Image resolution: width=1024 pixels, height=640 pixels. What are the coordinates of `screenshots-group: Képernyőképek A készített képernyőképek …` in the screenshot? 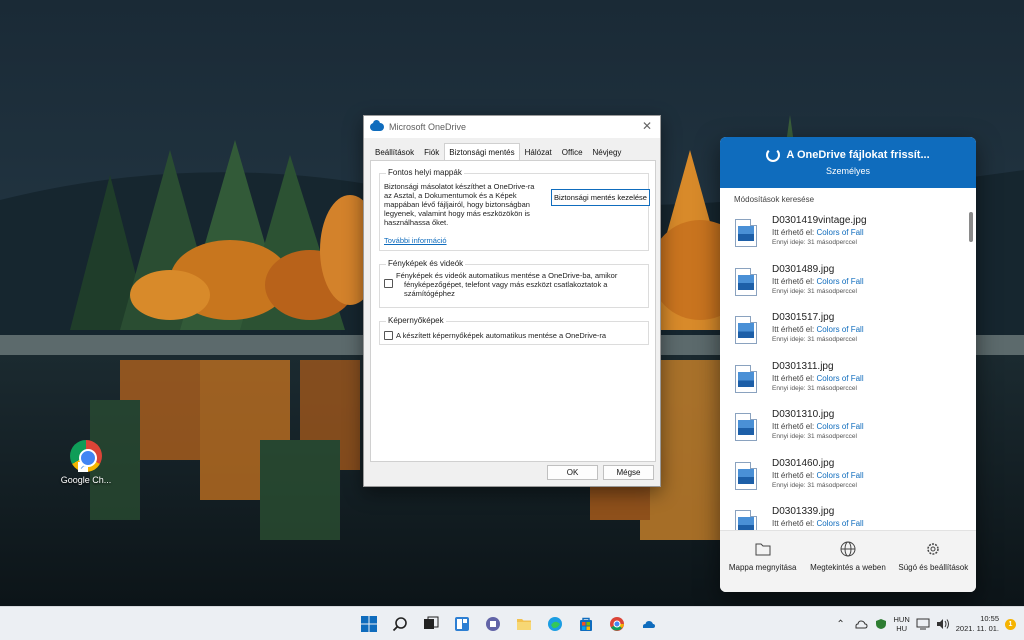 It's located at (514, 330).